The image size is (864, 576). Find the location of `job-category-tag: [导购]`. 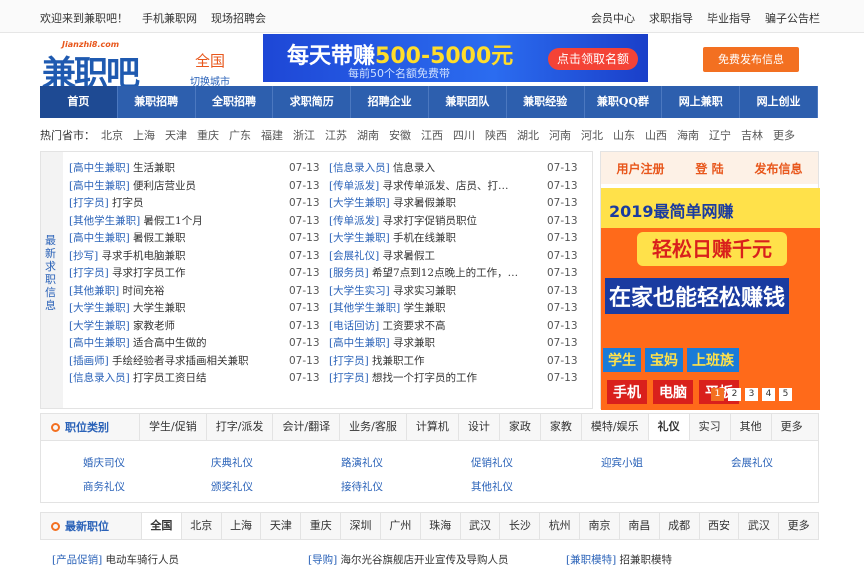

job-category-tag: [导购] is located at coordinates (322, 560).